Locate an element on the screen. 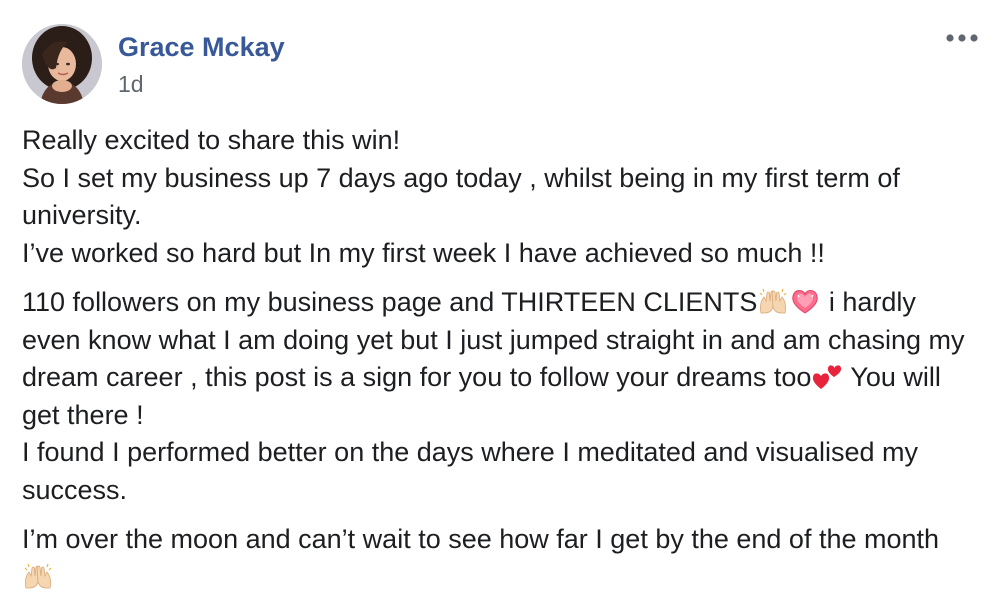 The height and width of the screenshot is (606, 994). sparkling-heart-emoji is located at coordinates (805, 302).